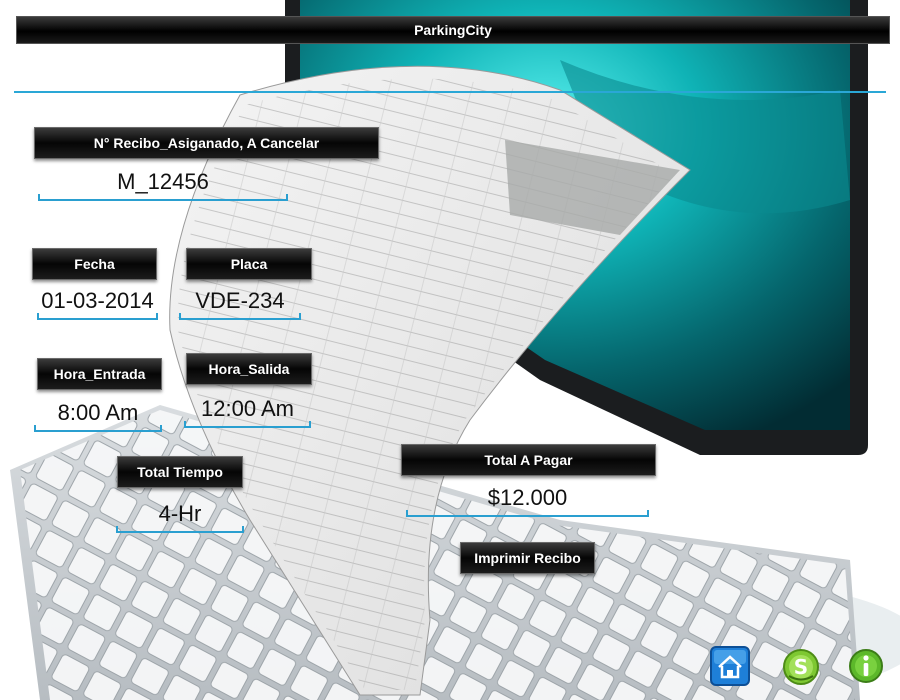  I want to click on skype-icon: S, so click(801, 667).